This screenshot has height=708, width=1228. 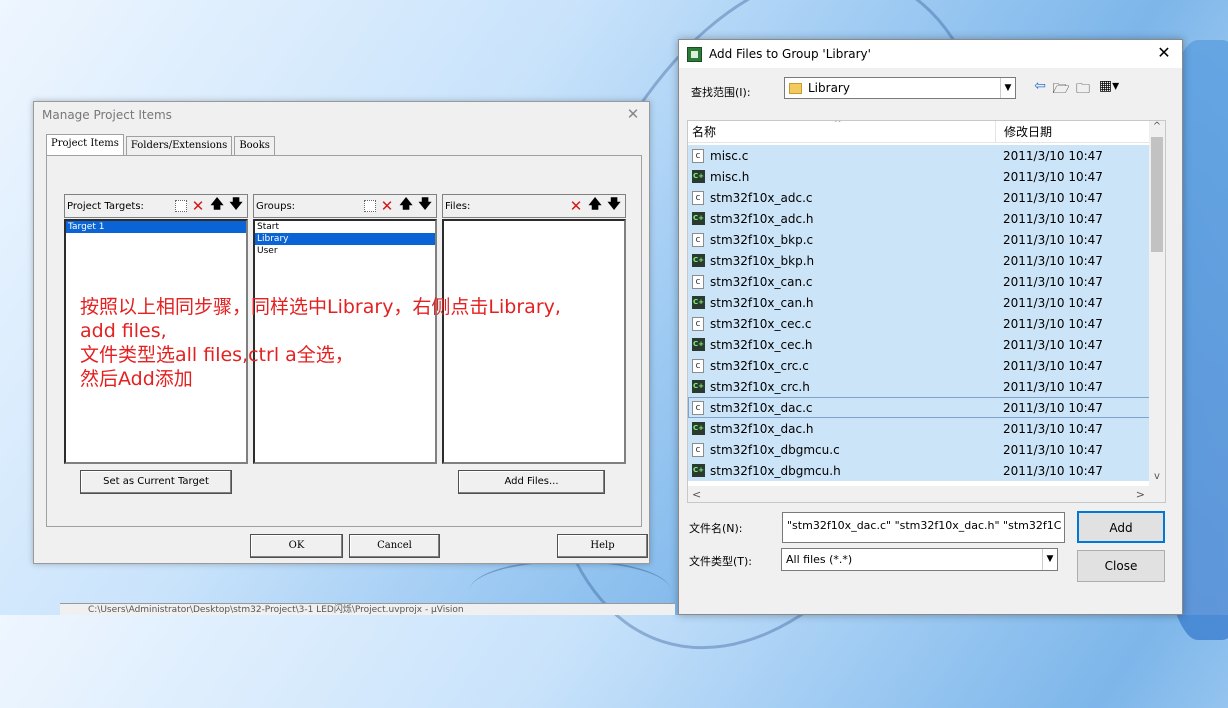 I want to click on set-current-target-button: Set as Current Target, so click(x=156, y=482).